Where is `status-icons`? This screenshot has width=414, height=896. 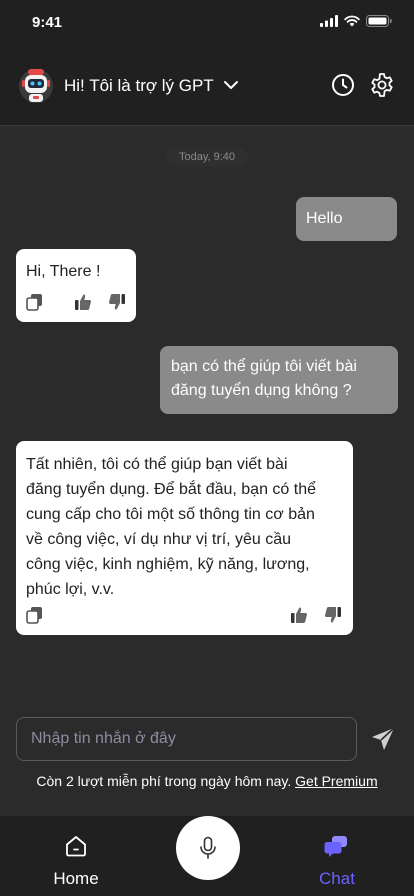 status-icons is located at coordinates (356, 21).